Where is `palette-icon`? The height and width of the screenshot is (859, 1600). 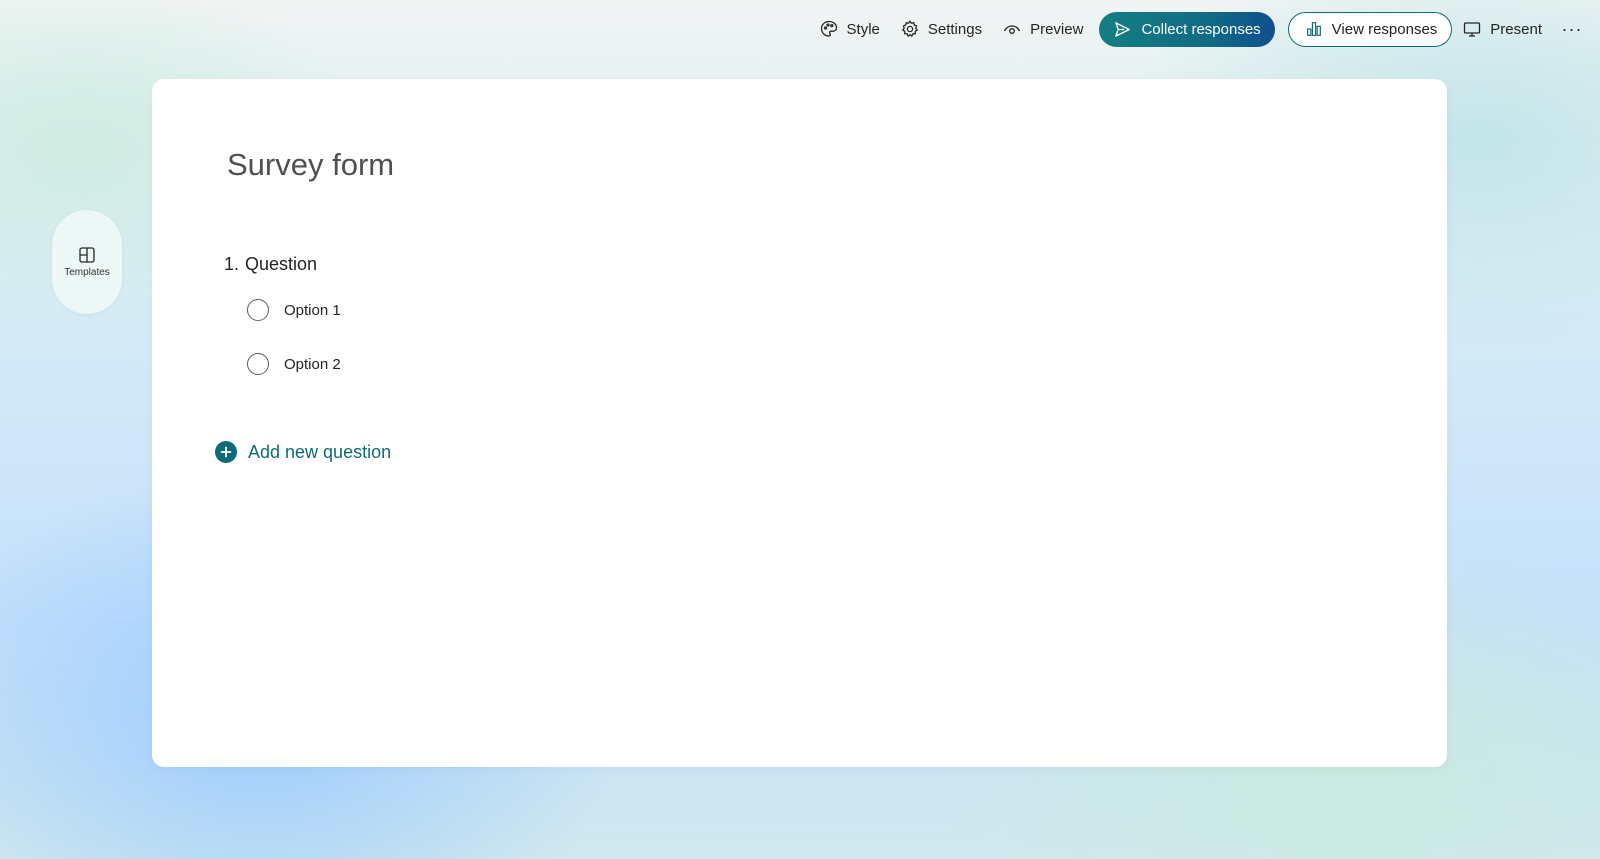 palette-icon is located at coordinates (828, 28).